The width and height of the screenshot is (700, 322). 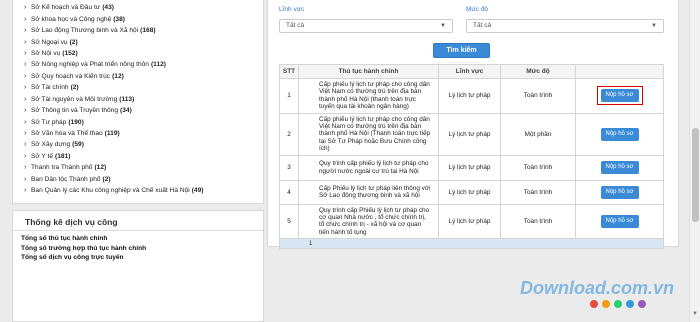 What do you see at coordinates (289, 221) in the screenshot?
I see `row-stt: 5` at bounding box center [289, 221].